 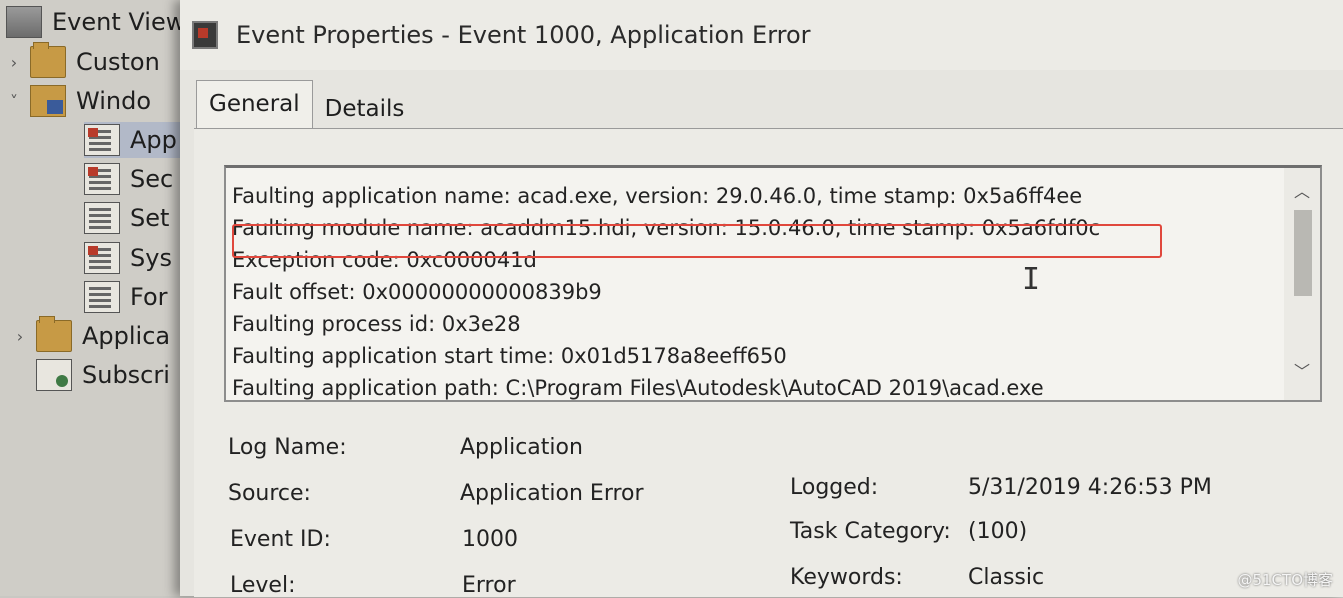 What do you see at coordinates (1302, 372) in the screenshot?
I see `scroll-down-icon: ﹀` at bounding box center [1302, 372].